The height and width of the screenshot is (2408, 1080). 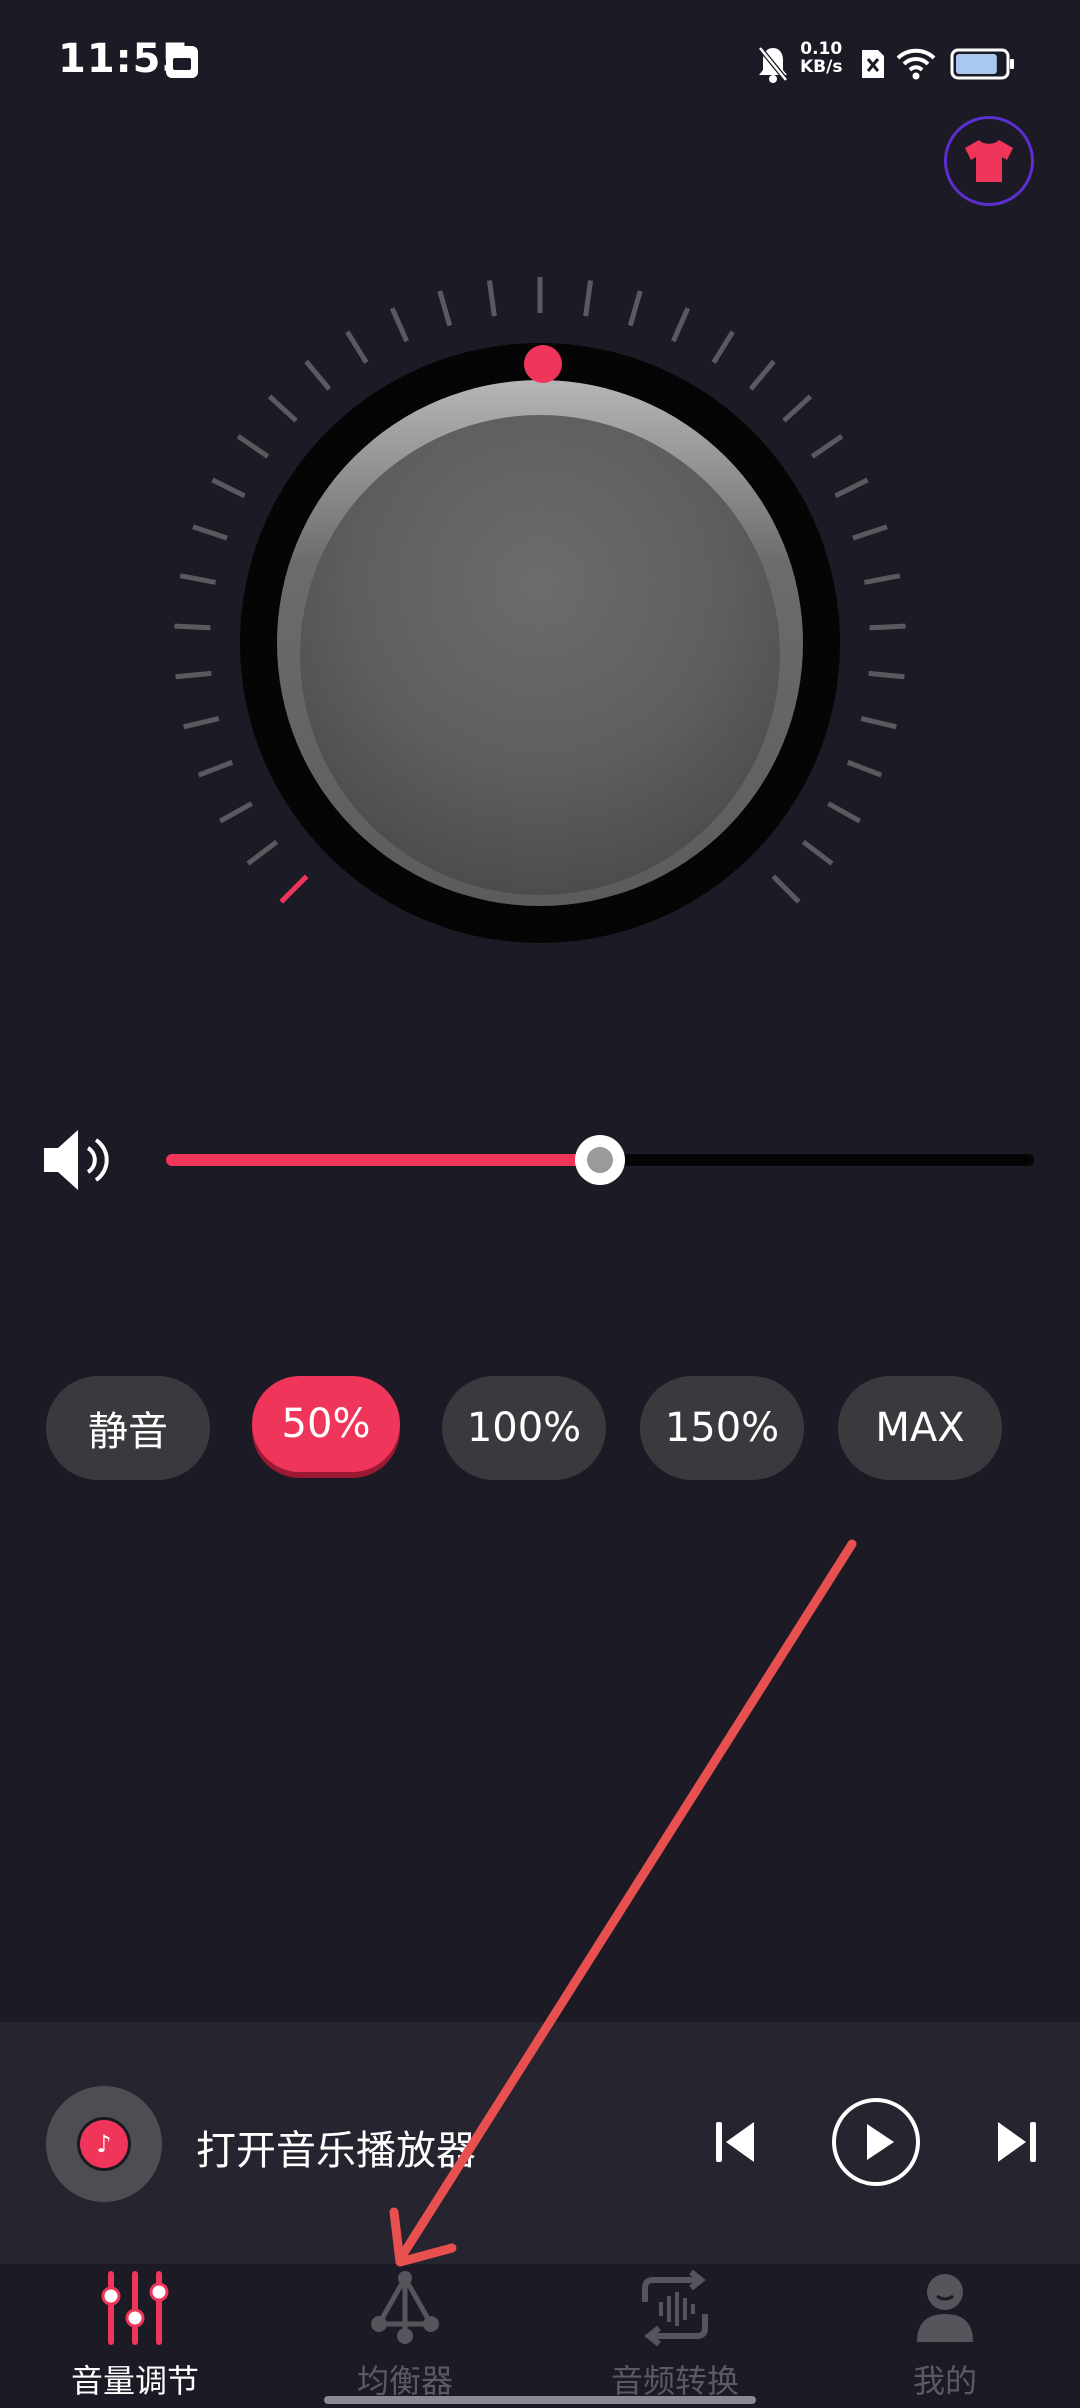 I want to click on volume-presets: 静音 50% 100% 150% MAX, so click(x=540, y=1428).